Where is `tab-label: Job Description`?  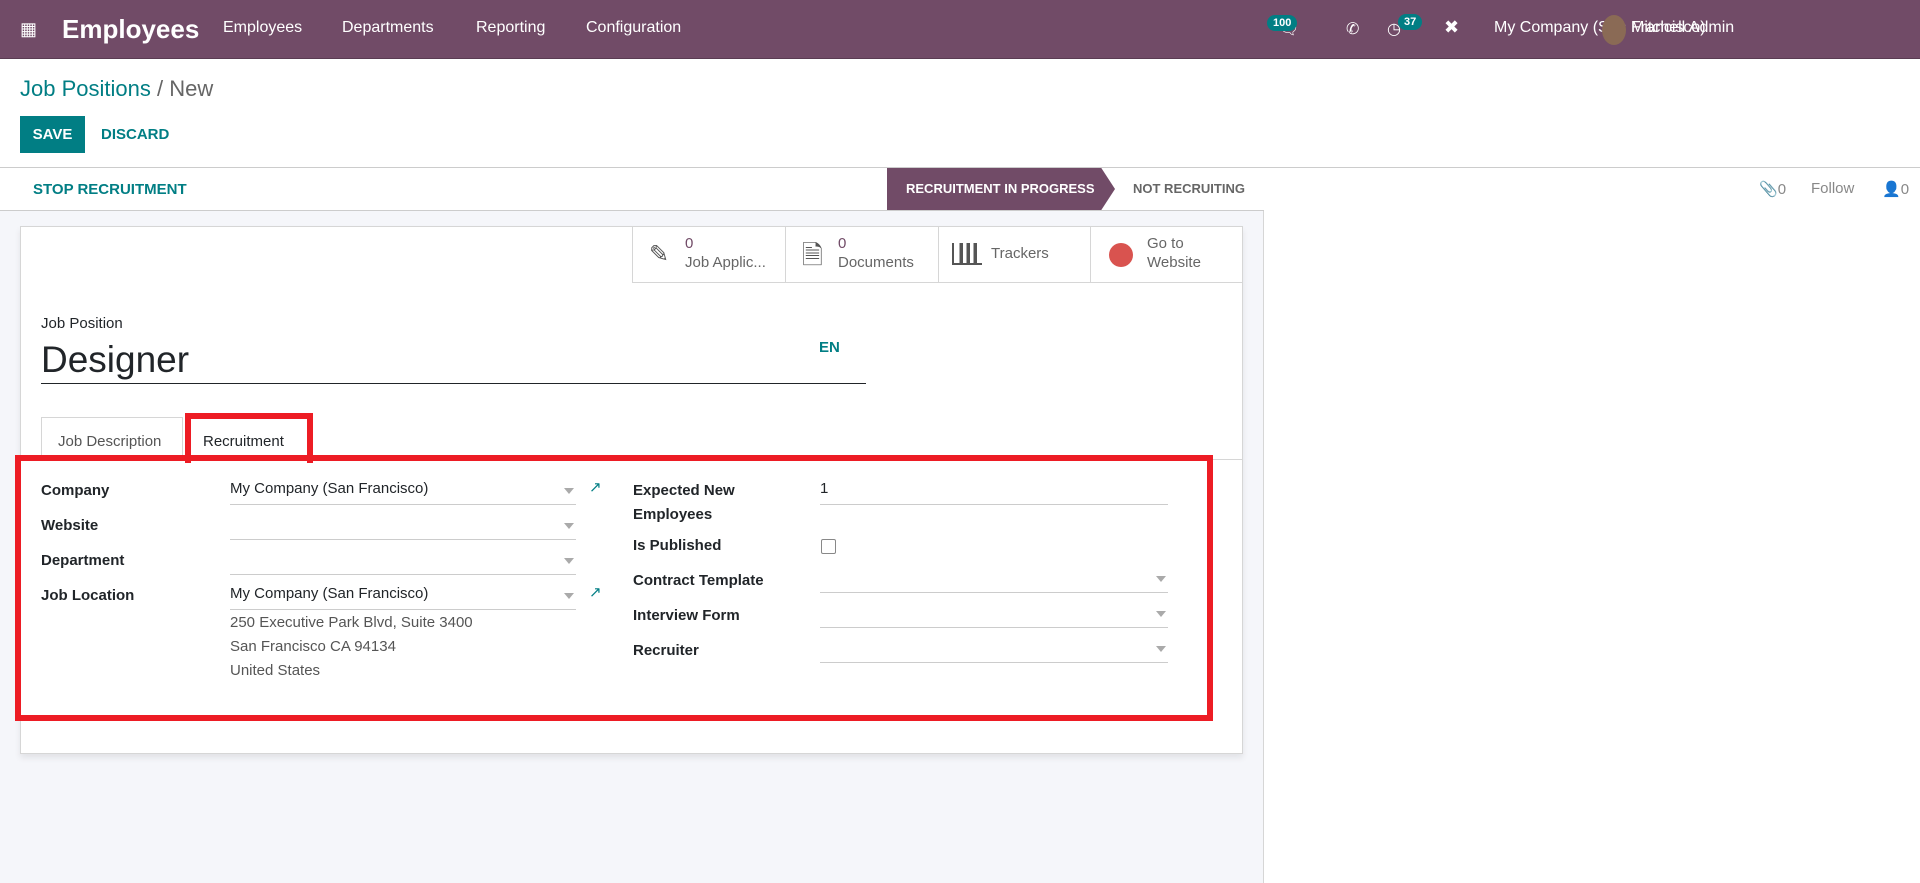 tab-label: Job Description is located at coordinates (110, 441).